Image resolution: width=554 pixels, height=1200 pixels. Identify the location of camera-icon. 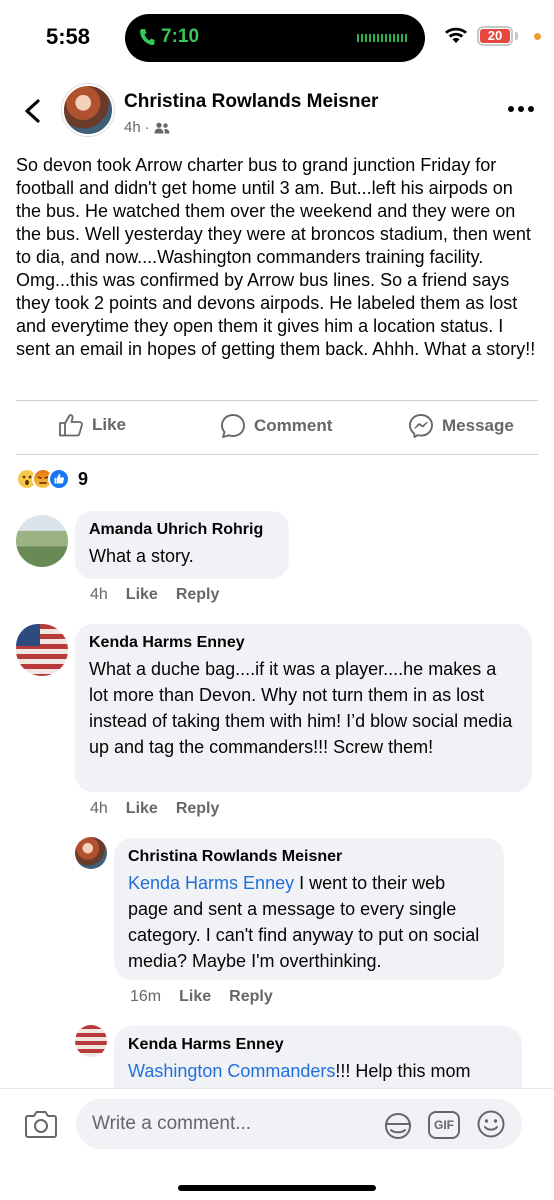
(41, 1124).